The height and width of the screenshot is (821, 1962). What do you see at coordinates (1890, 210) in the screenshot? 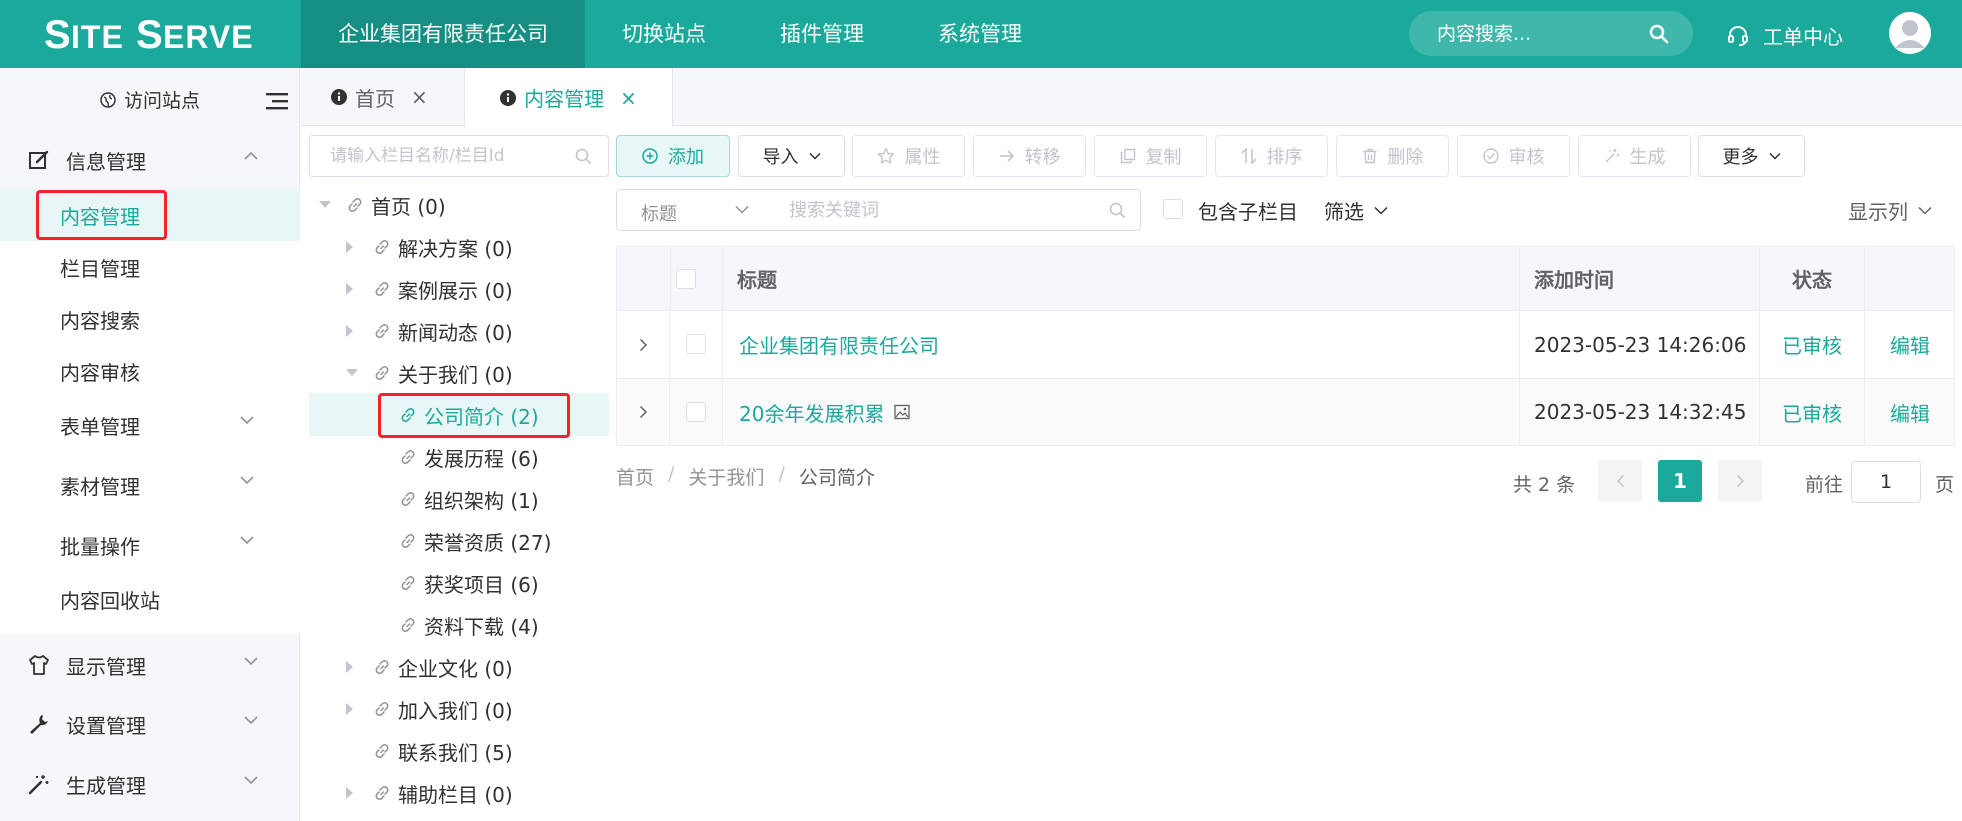
I see `display-columns-dropdown: 显示列` at bounding box center [1890, 210].